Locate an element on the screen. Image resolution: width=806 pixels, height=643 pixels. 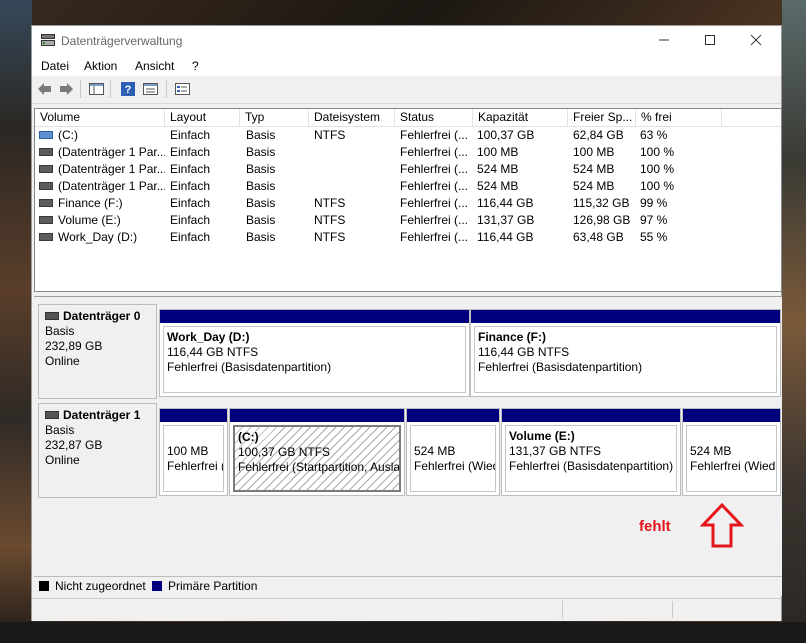
desktop-background-left is located at coordinates (16, 321).